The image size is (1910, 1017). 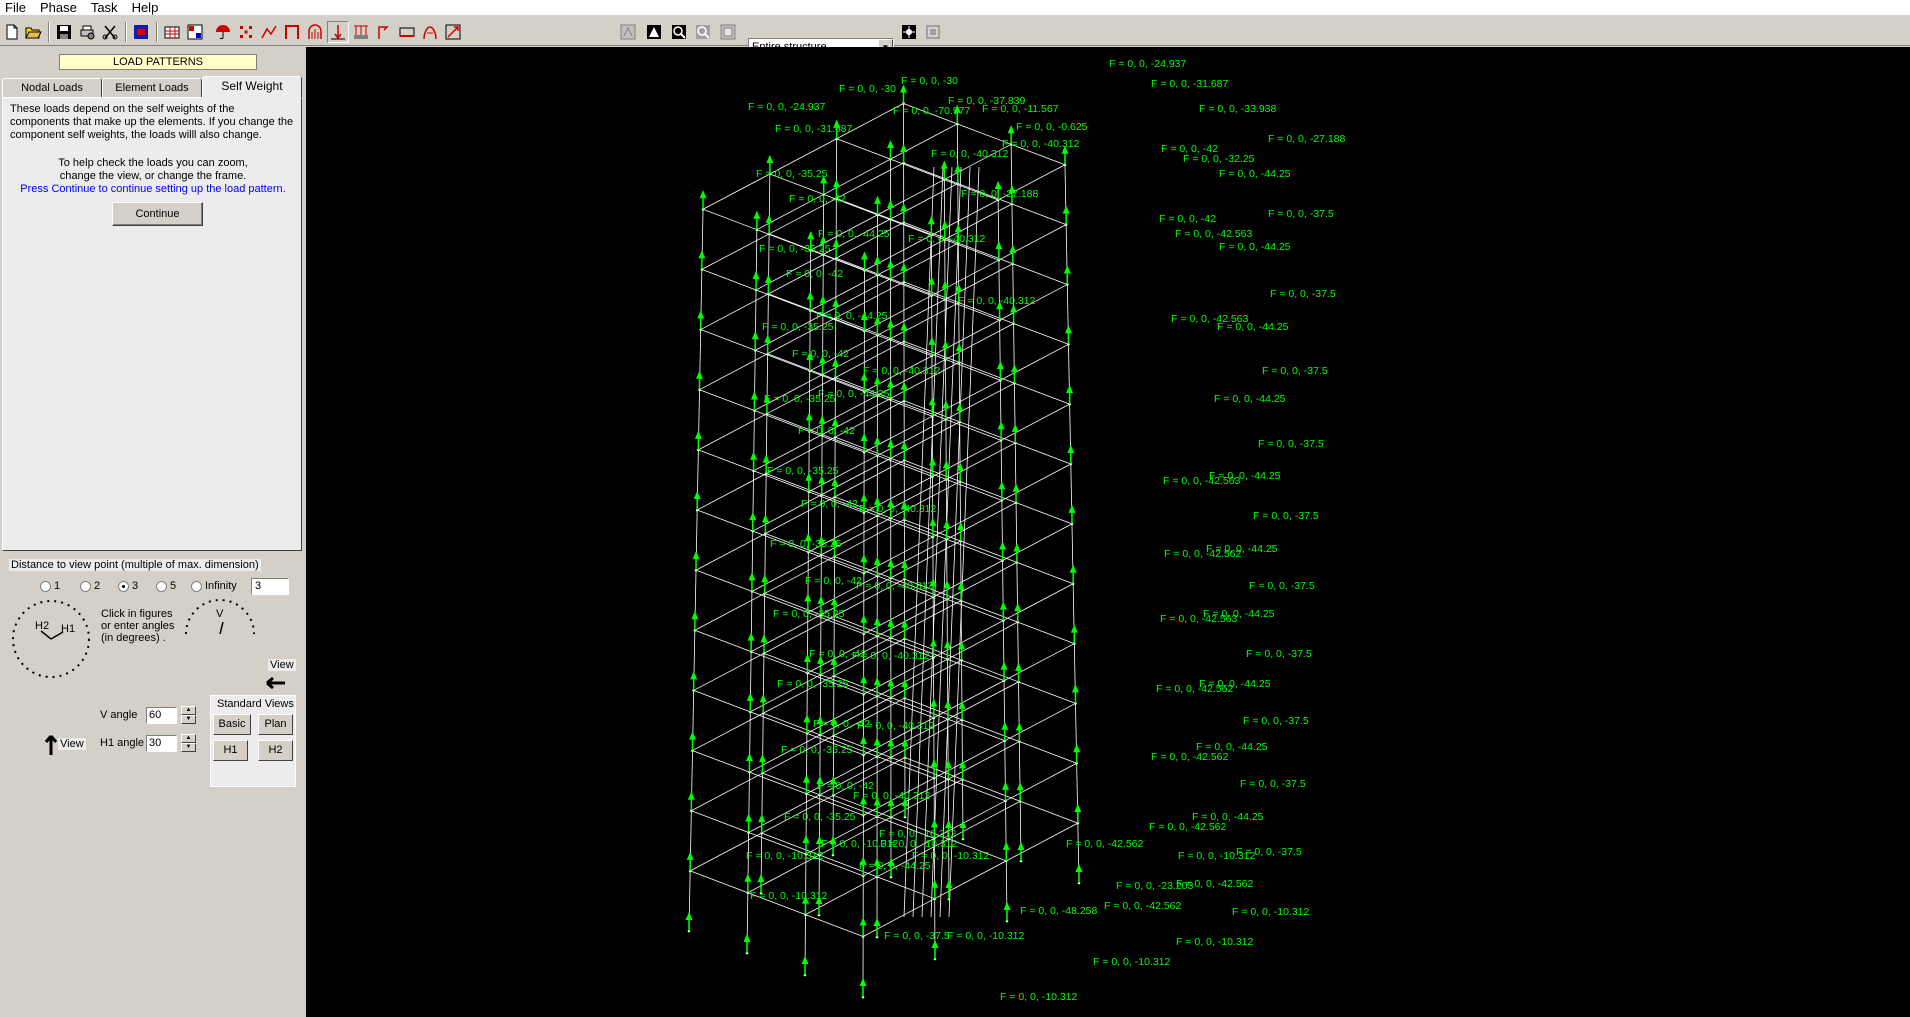 I want to click on distance-radio-1: 1, so click(x=50, y=586).